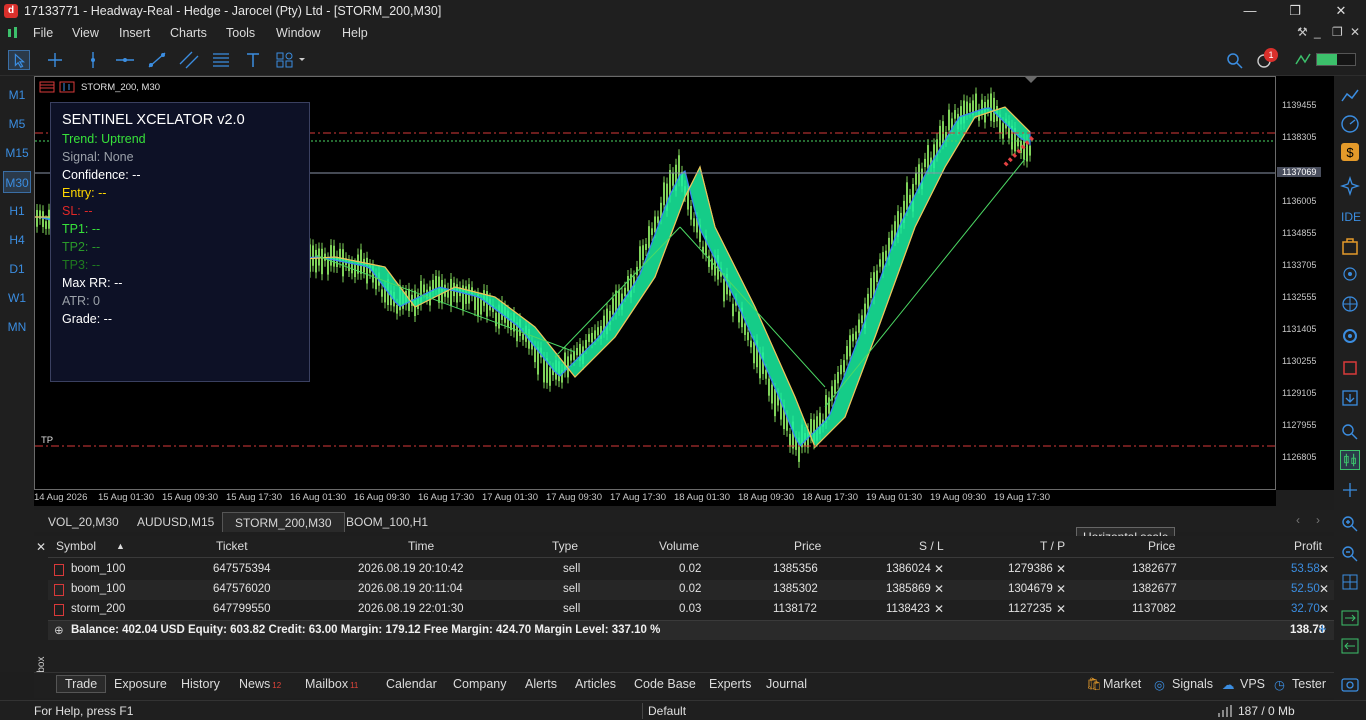 This screenshot has width=1366, height=720. I want to click on menu-insert: Insert, so click(134, 33).